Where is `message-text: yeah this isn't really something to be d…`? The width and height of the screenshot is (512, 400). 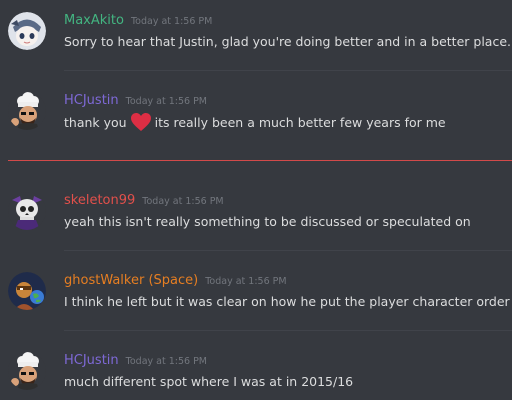
message-text: yeah this isn't really something to be d… is located at coordinates (267, 221).